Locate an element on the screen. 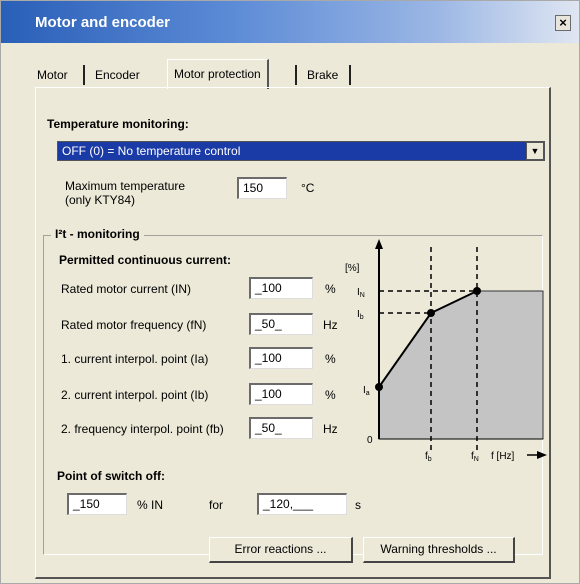  max-temperature-label: Maximum temperature is located at coordinates (125, 186).